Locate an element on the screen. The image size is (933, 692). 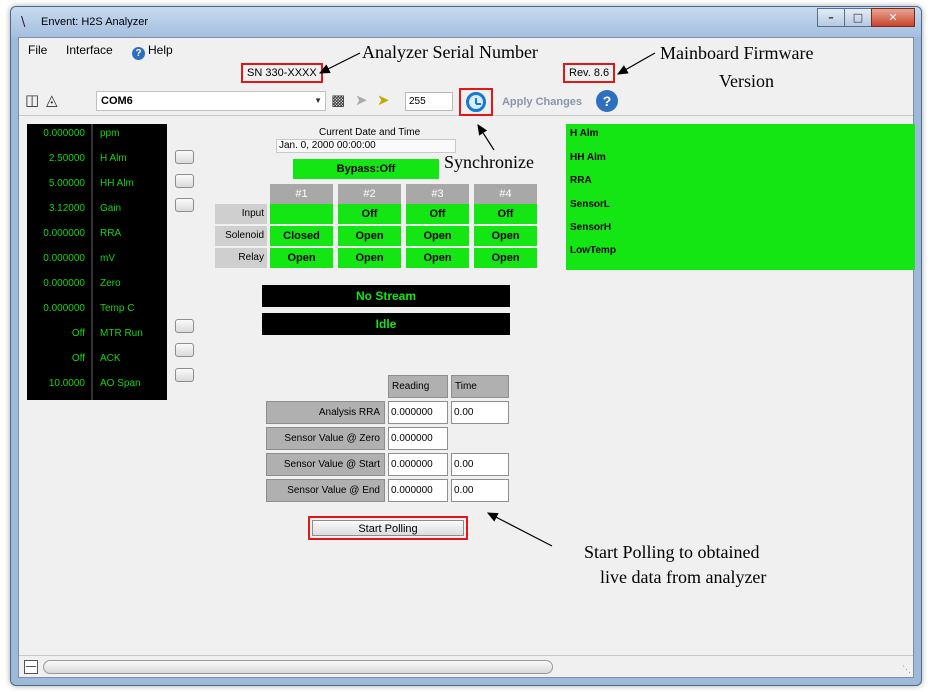
alarm-item: H Alm is located at coordinates (584, 133).